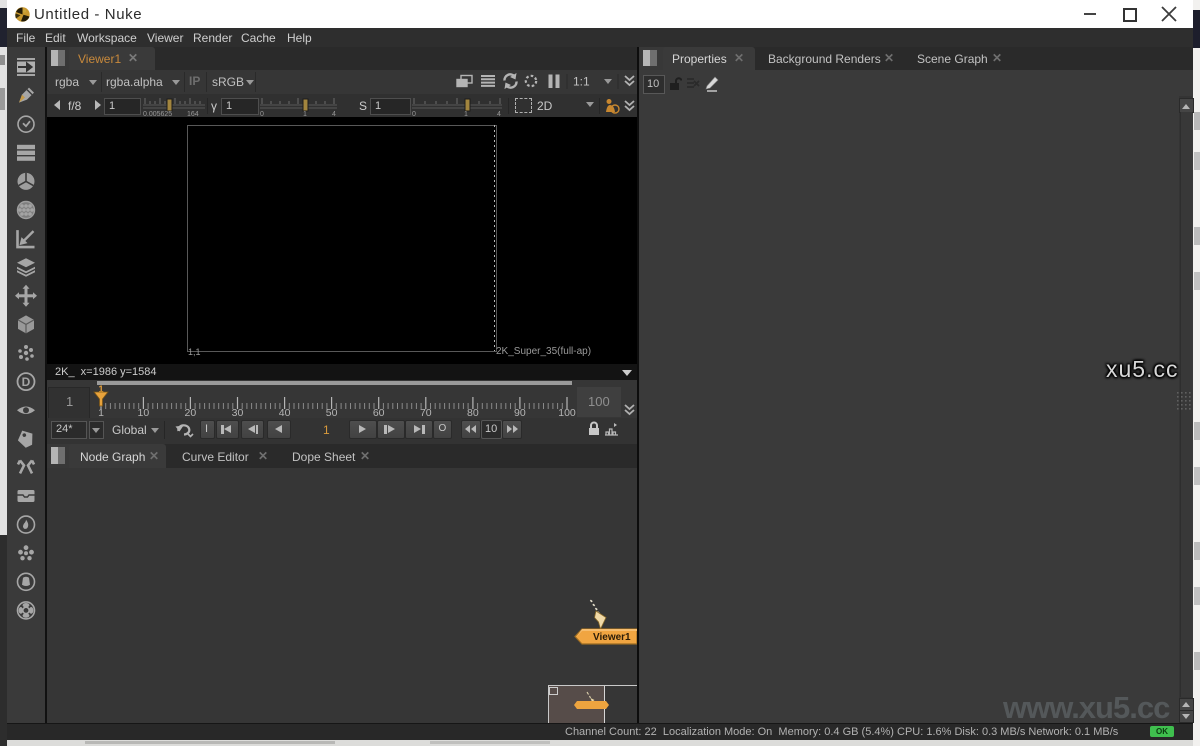  Describe the element at coordinates (285, 412) in the screenshot. I see `svg-text: 40` at that location.